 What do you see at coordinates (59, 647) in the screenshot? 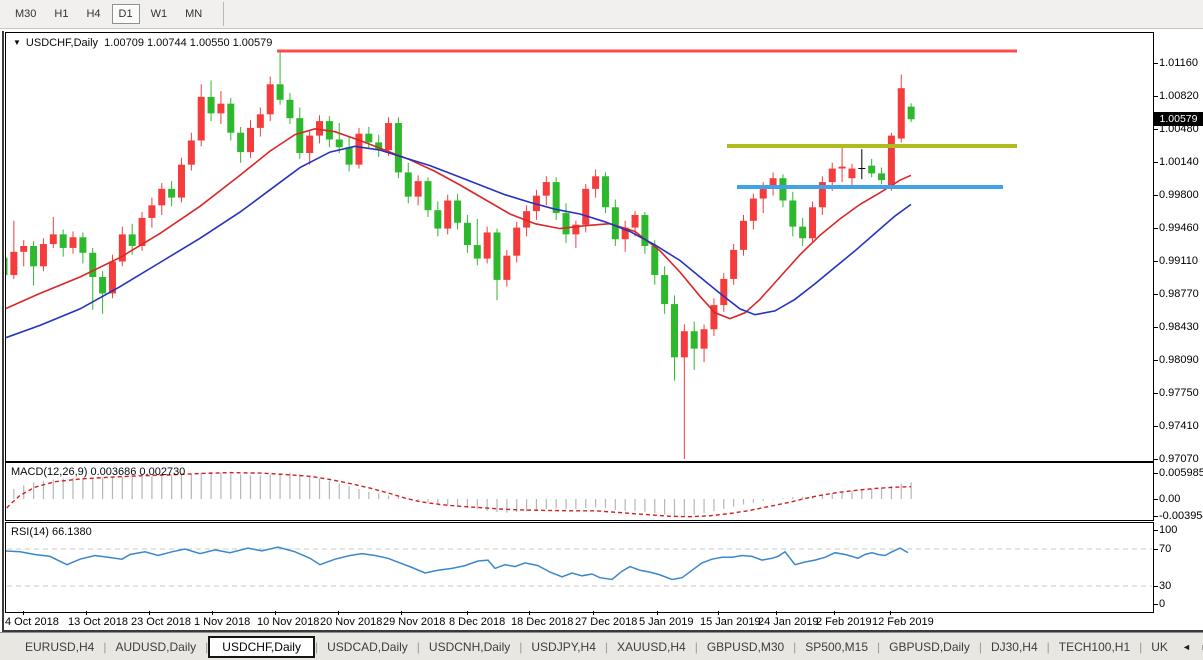
I see `tab-eurusd-h4: EURUSD,H4` at bounding box center [59, 647].